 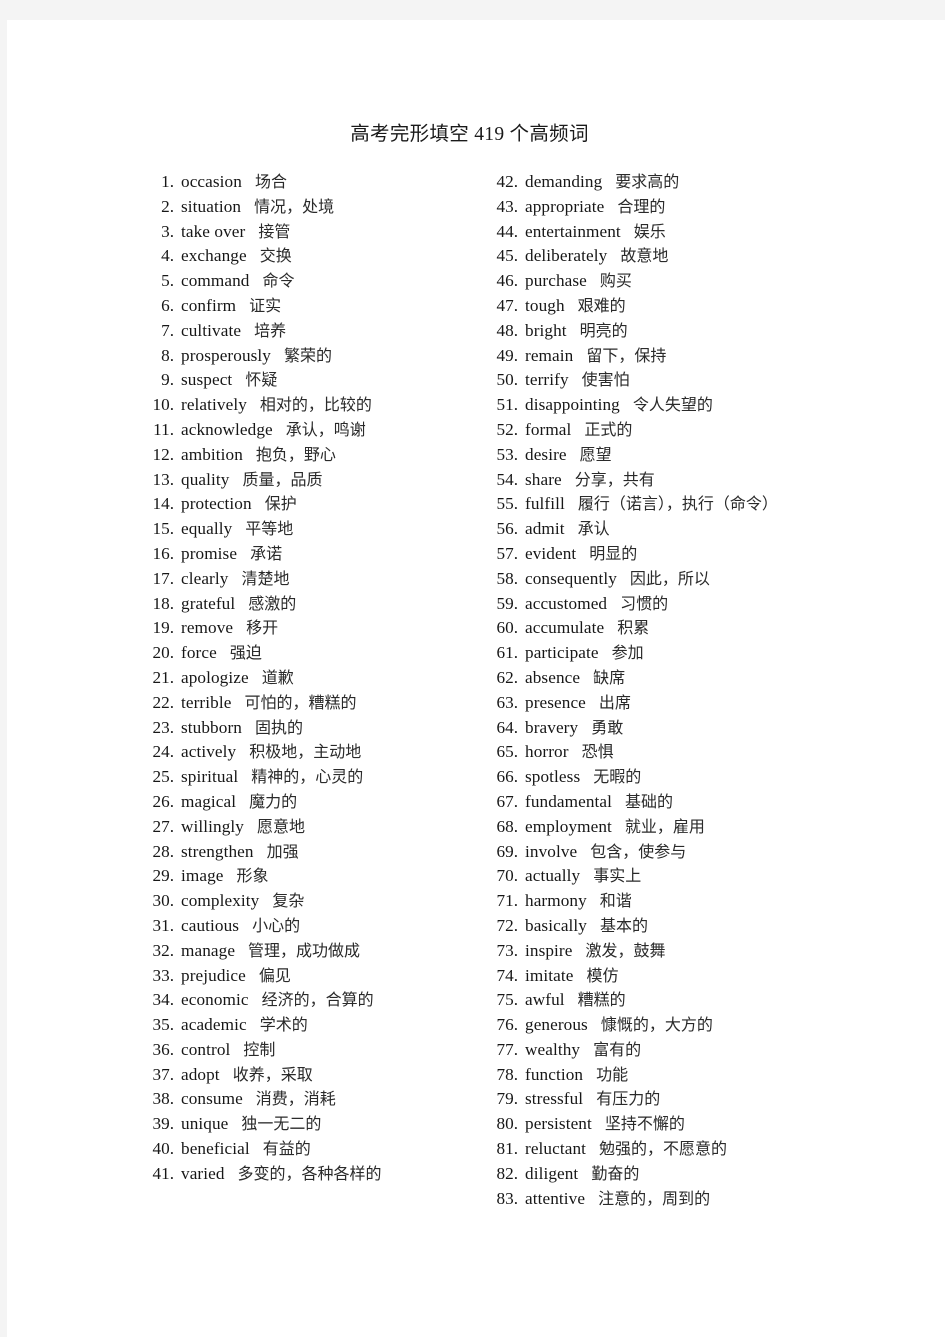 I want to click on entry-term: adopt, so click(x=200, y=1074).